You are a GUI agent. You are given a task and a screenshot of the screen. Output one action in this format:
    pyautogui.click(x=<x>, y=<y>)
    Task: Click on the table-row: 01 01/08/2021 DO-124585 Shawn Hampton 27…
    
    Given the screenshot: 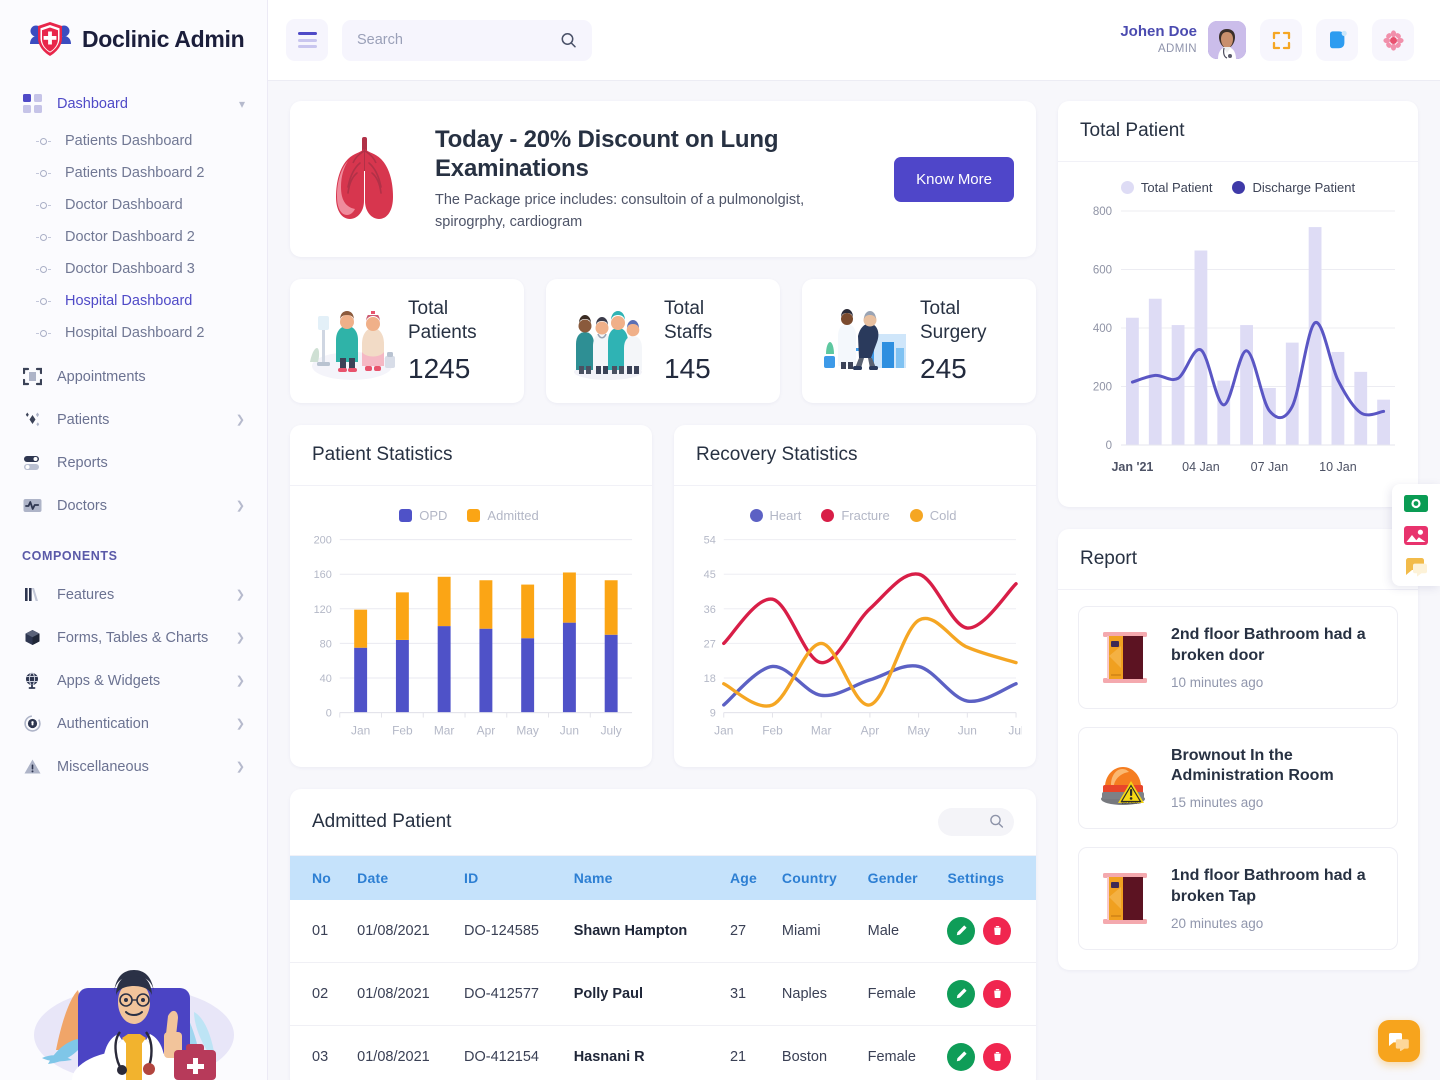 What is the action you would take?
    pyautogui.click(x=663, y=931)
    